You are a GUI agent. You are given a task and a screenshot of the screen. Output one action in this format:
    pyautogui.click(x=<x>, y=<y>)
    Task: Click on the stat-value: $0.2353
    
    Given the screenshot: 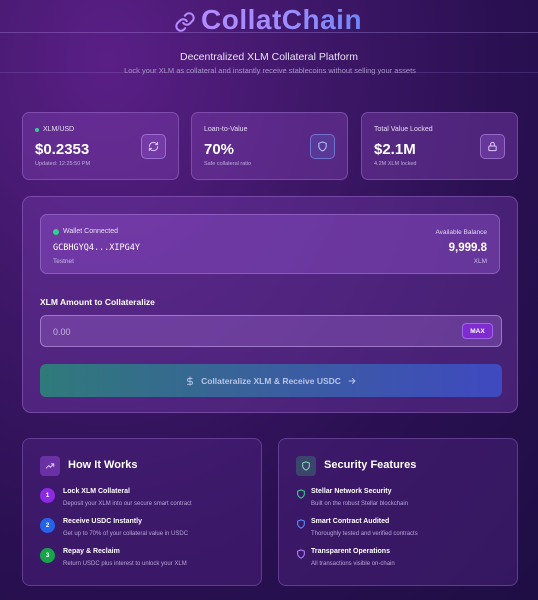 What is the action you would take?
    pyautogui.click(x=62, y=149)
    